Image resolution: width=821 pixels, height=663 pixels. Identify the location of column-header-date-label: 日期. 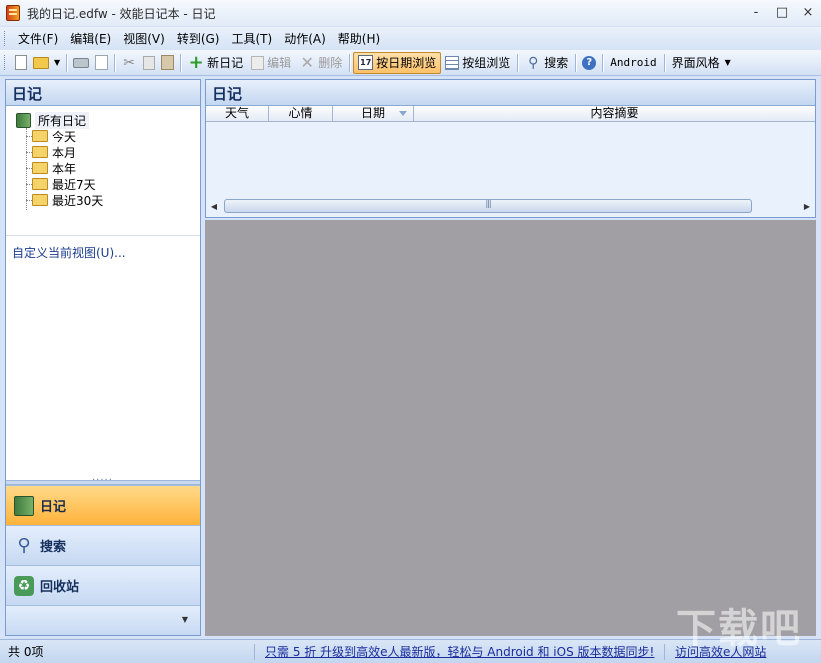
(372, 113).